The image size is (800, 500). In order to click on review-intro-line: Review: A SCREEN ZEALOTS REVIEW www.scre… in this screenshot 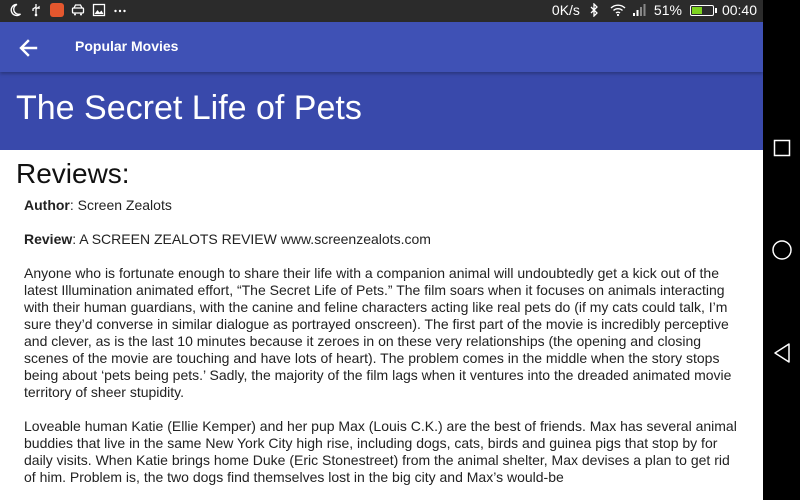, I will do `click(384, 239)`.